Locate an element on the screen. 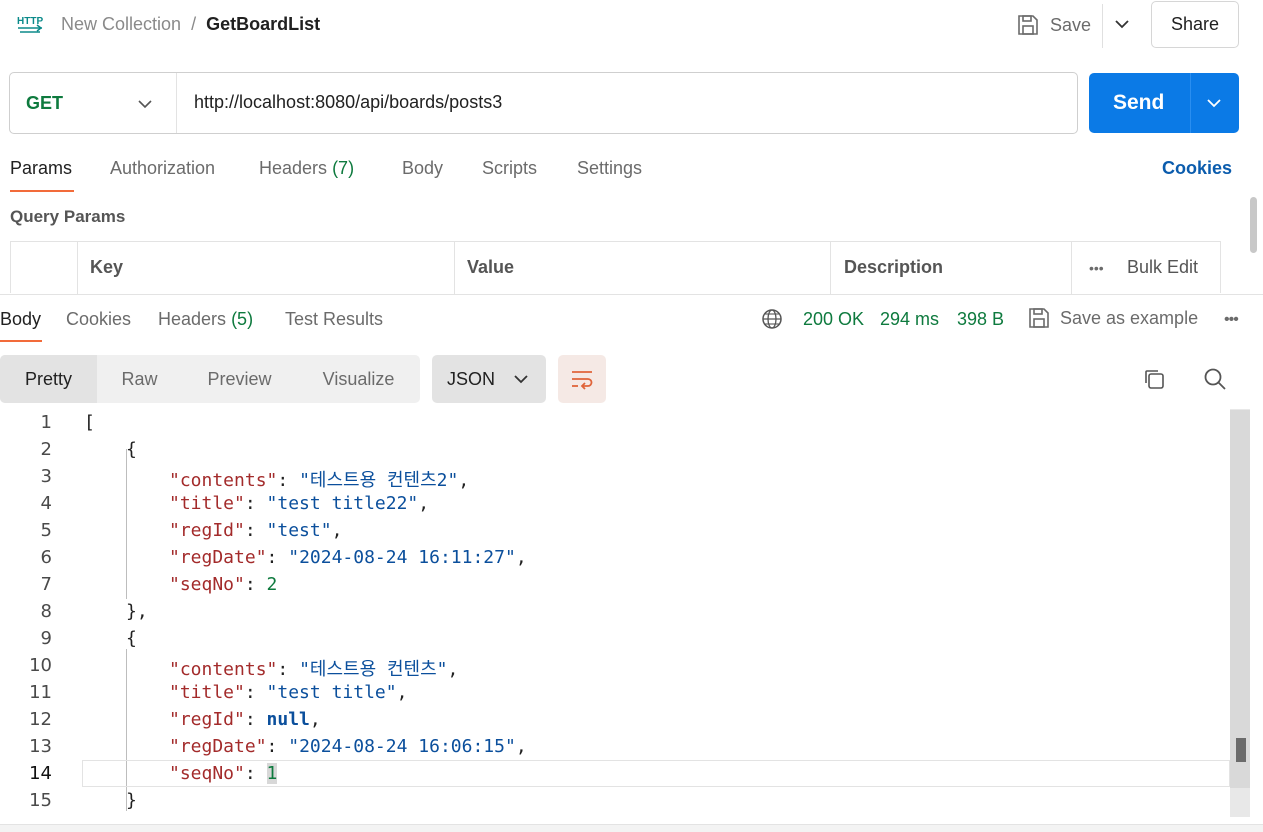 Image resolution: width=1263 pixels, height=832 pixels. active-tab-indicator is located at coordinates (42, 191).